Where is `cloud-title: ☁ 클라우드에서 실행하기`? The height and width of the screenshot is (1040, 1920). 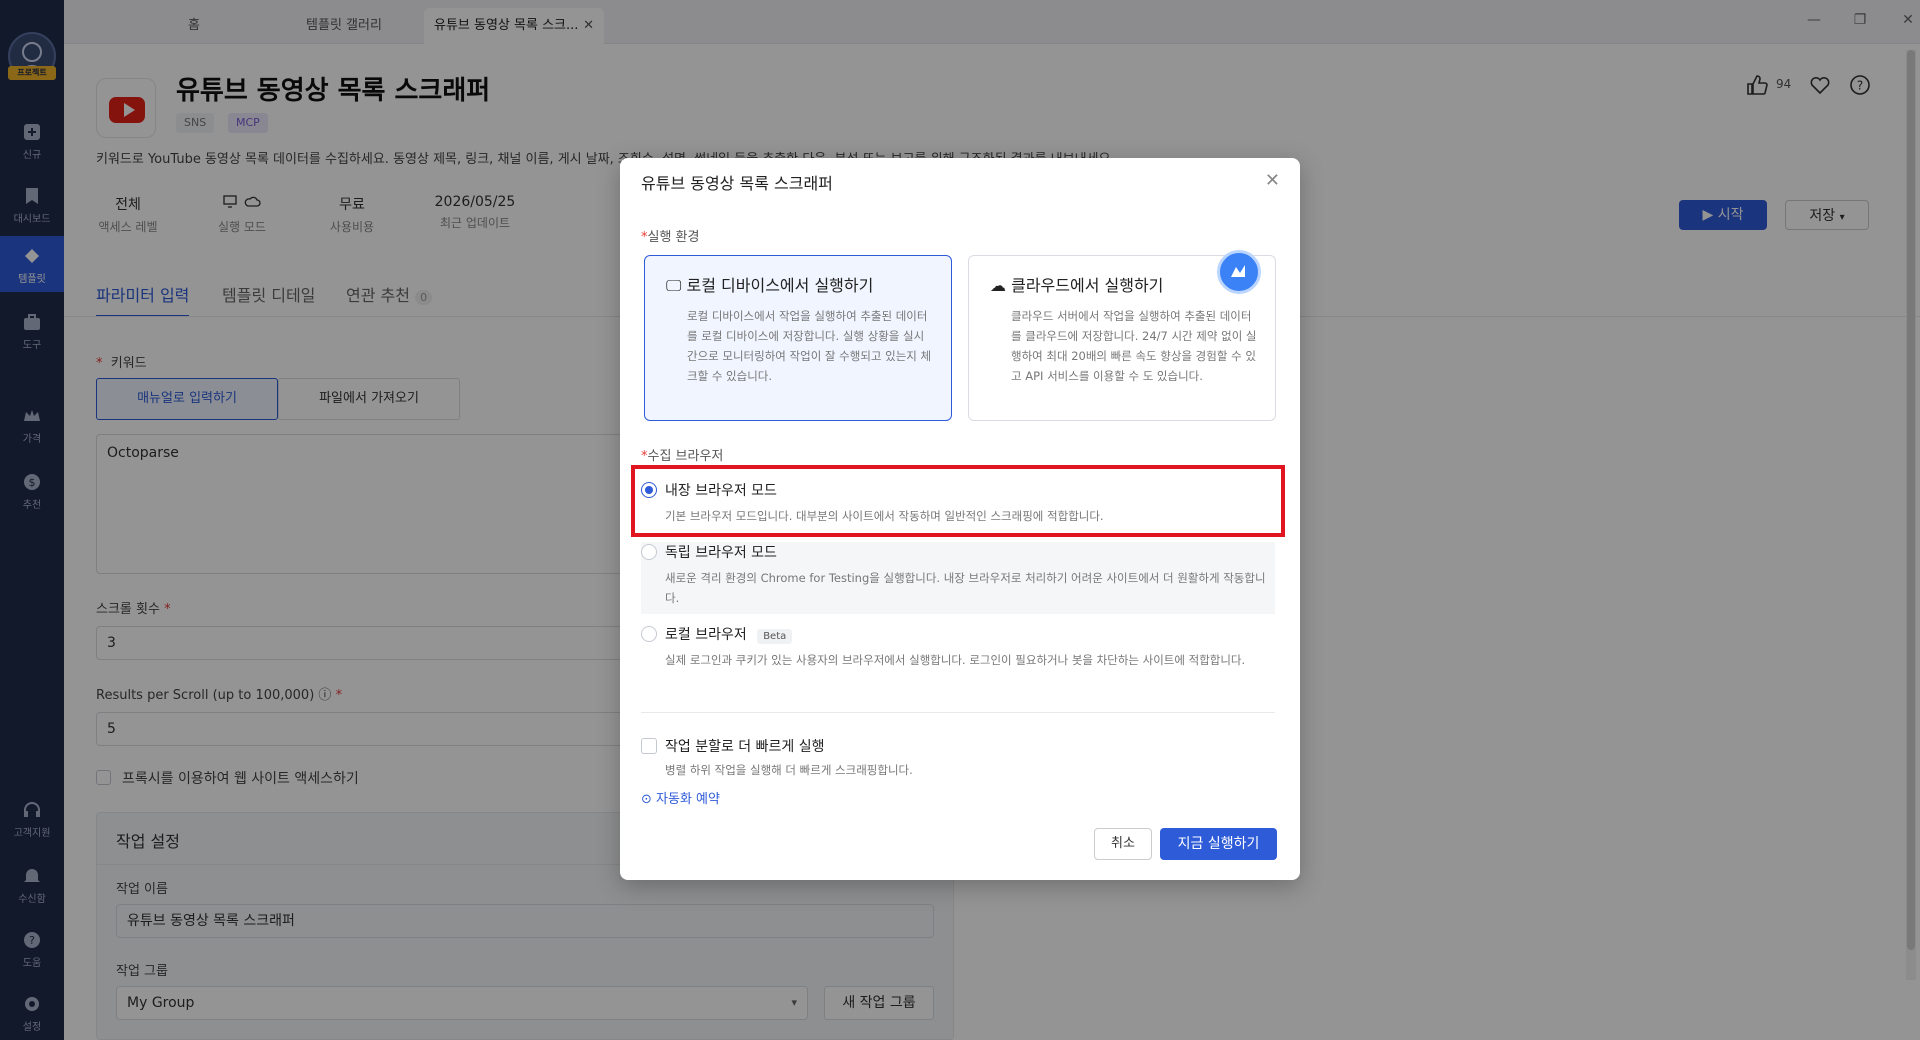
cloud-title: ☁ 클라우드에서 실행하기 is located at coordinates (1077, 285).